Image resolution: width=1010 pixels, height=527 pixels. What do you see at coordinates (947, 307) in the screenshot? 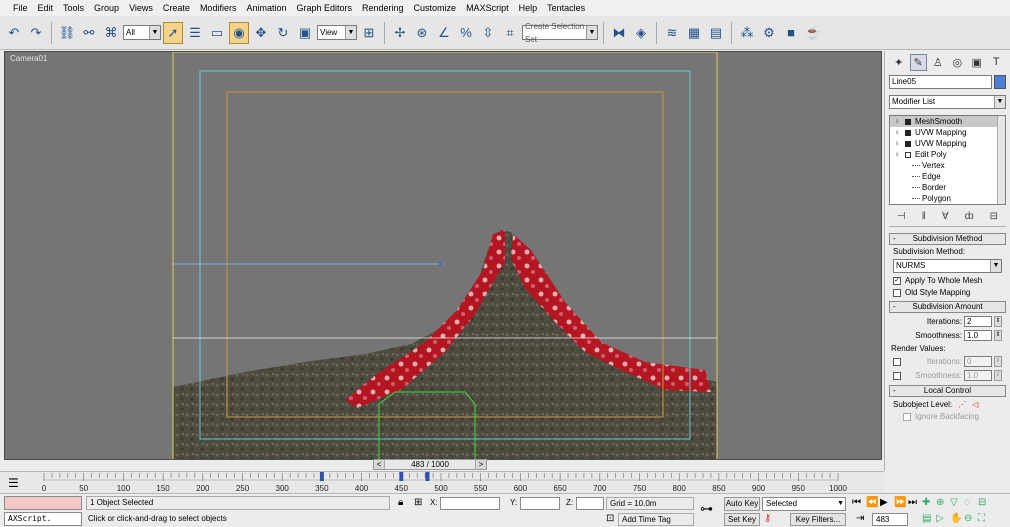
I see `subdivision-amount-rollout: - Subdivision Amount` at bounding box center [947, 307].